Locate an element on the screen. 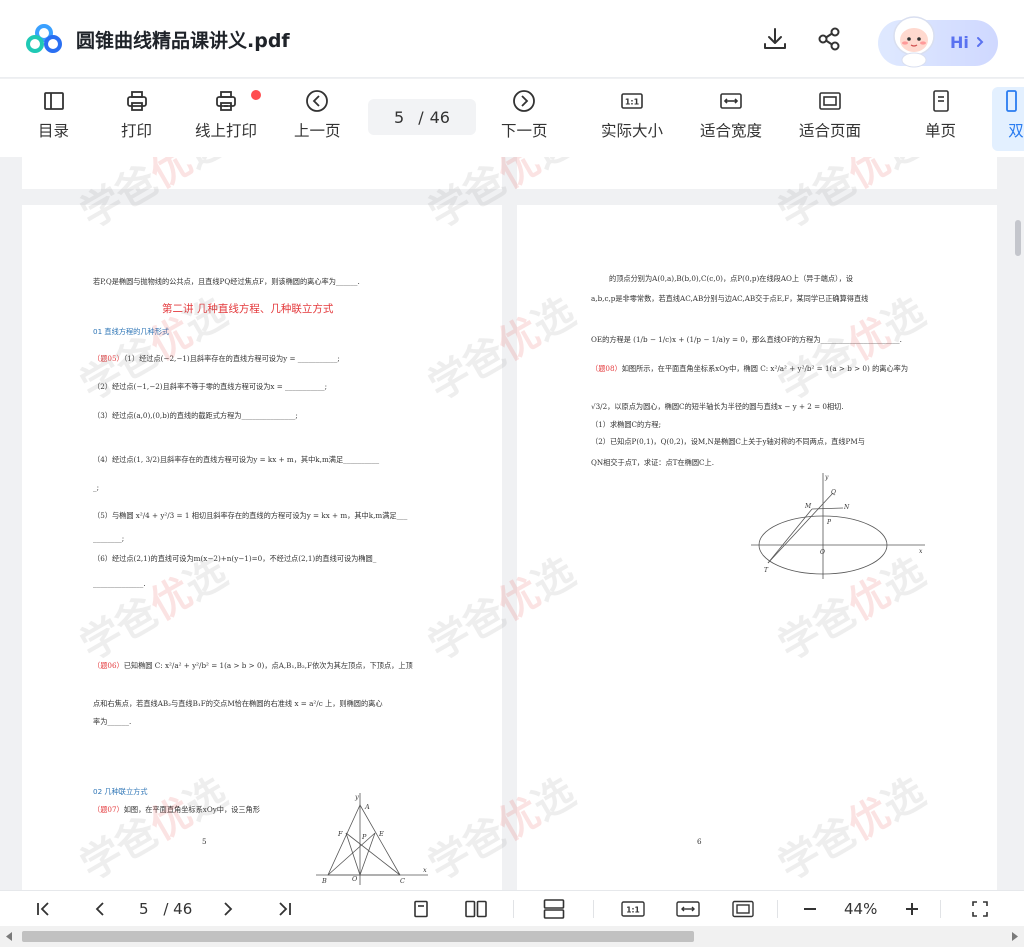 Image resolution: width=1024 pixels, height=947 pixels. chevron-left-icon is located at coordinates (99, 909).